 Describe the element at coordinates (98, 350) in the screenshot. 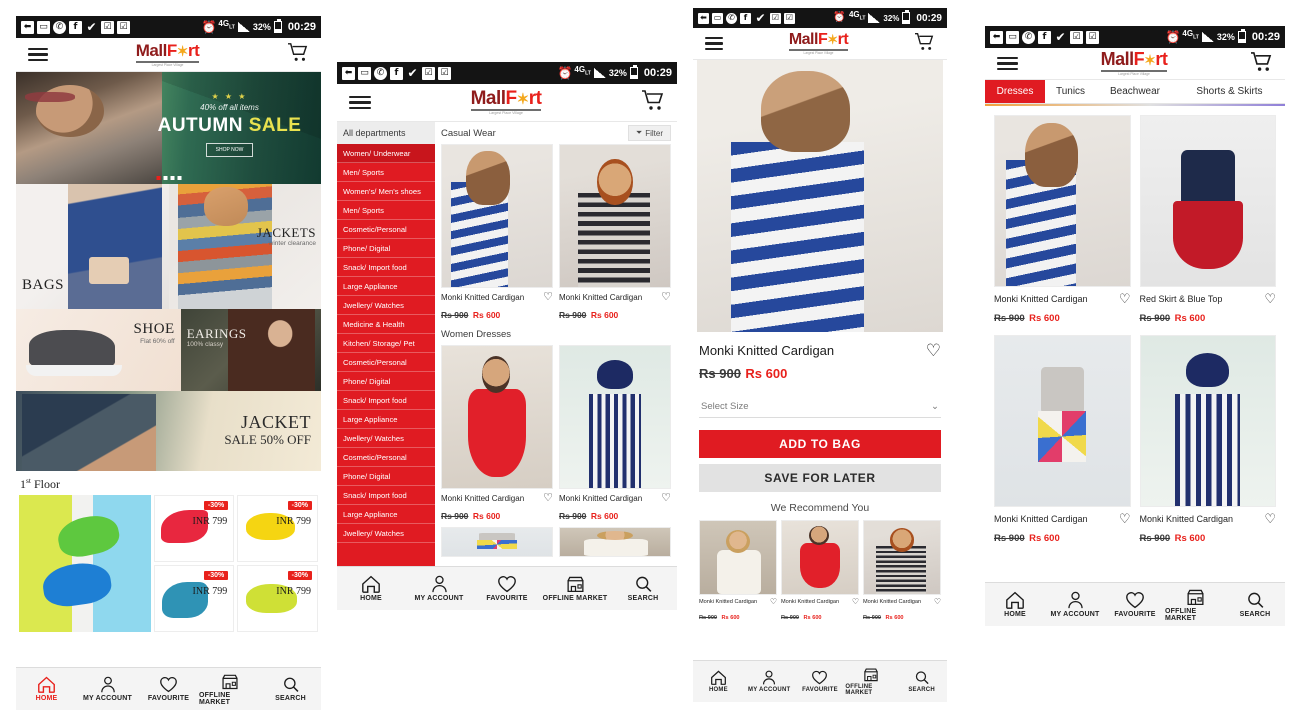

I see `category-tile-shoe: SHOE Flat 60% off` at that location.